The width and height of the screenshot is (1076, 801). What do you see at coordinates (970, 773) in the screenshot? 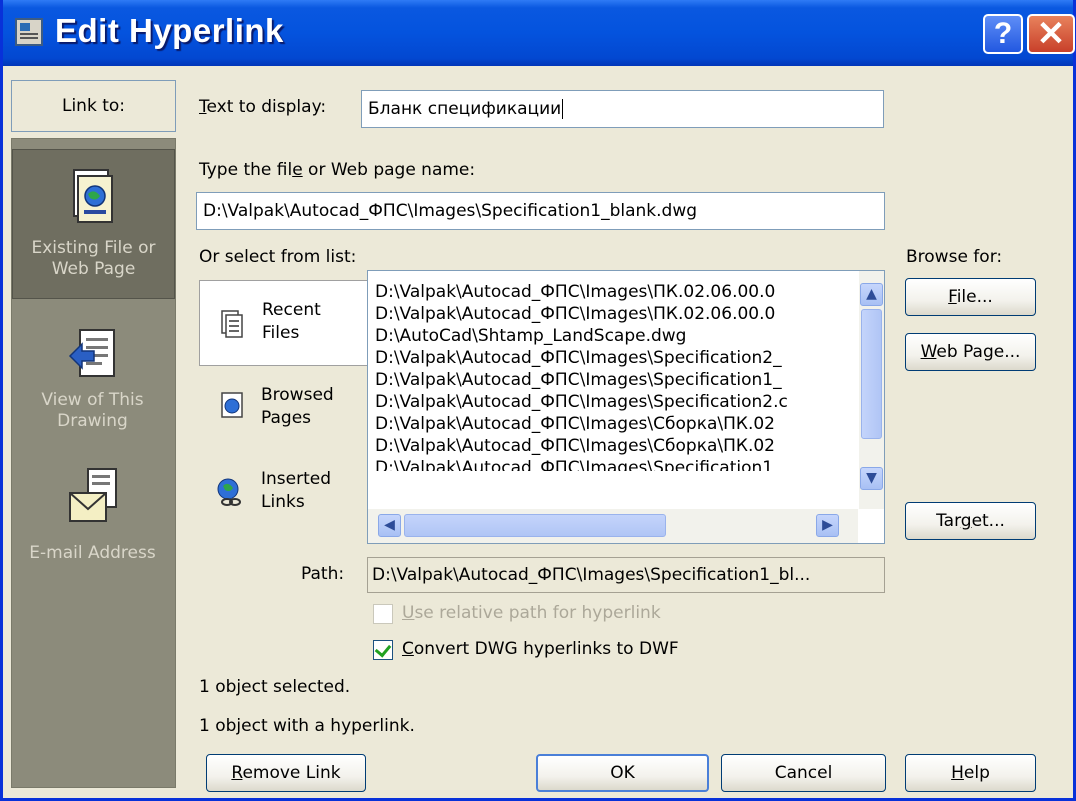
I see `help-button: Help` at bounding box center [970, 773].